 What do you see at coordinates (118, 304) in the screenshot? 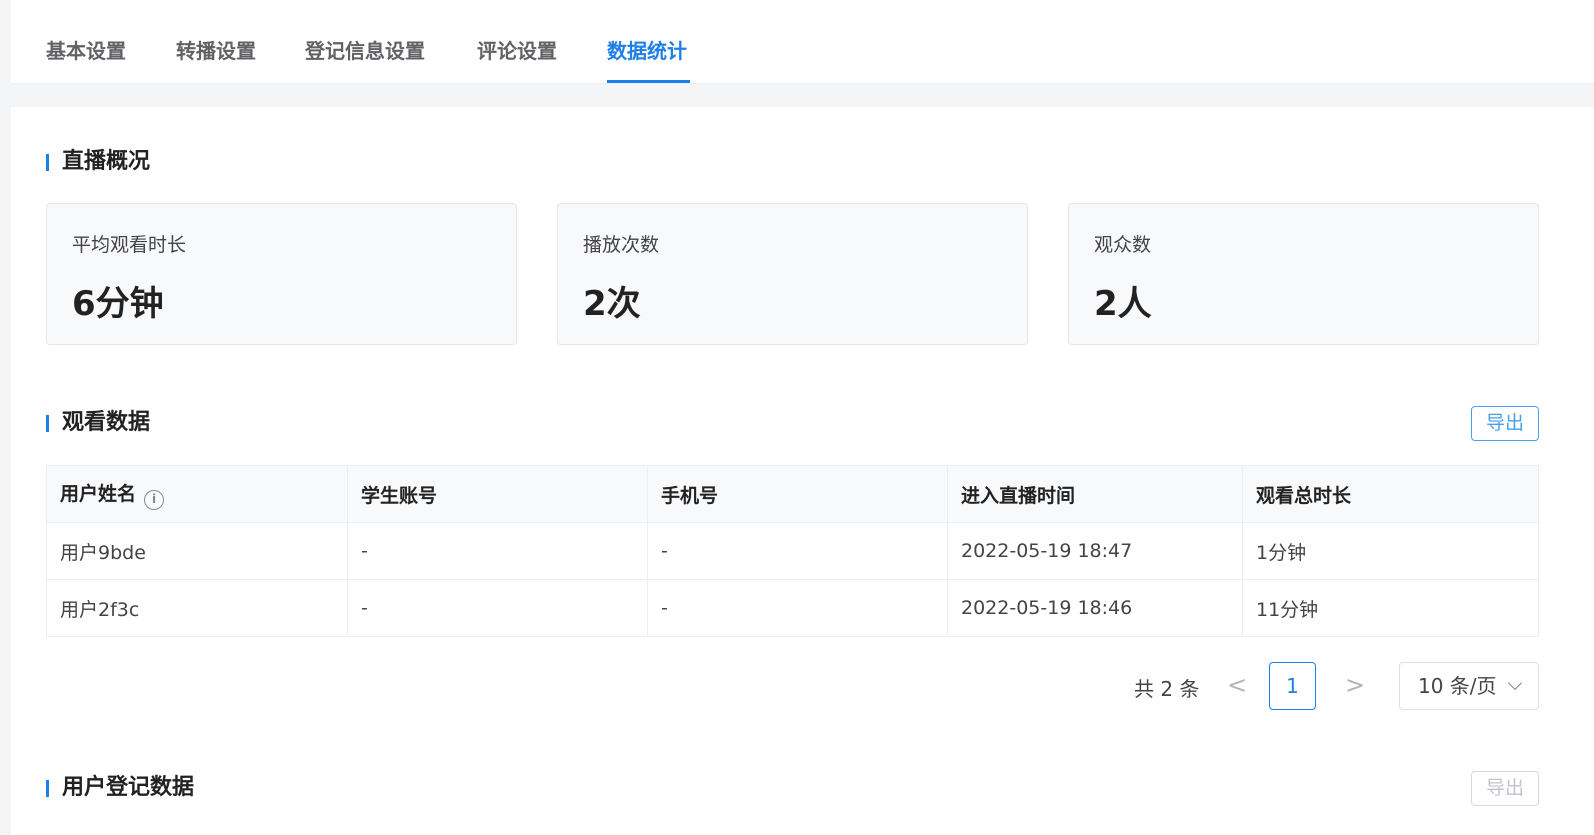
I see `stat-value: 6分钟` at bounding box center [118, 304].